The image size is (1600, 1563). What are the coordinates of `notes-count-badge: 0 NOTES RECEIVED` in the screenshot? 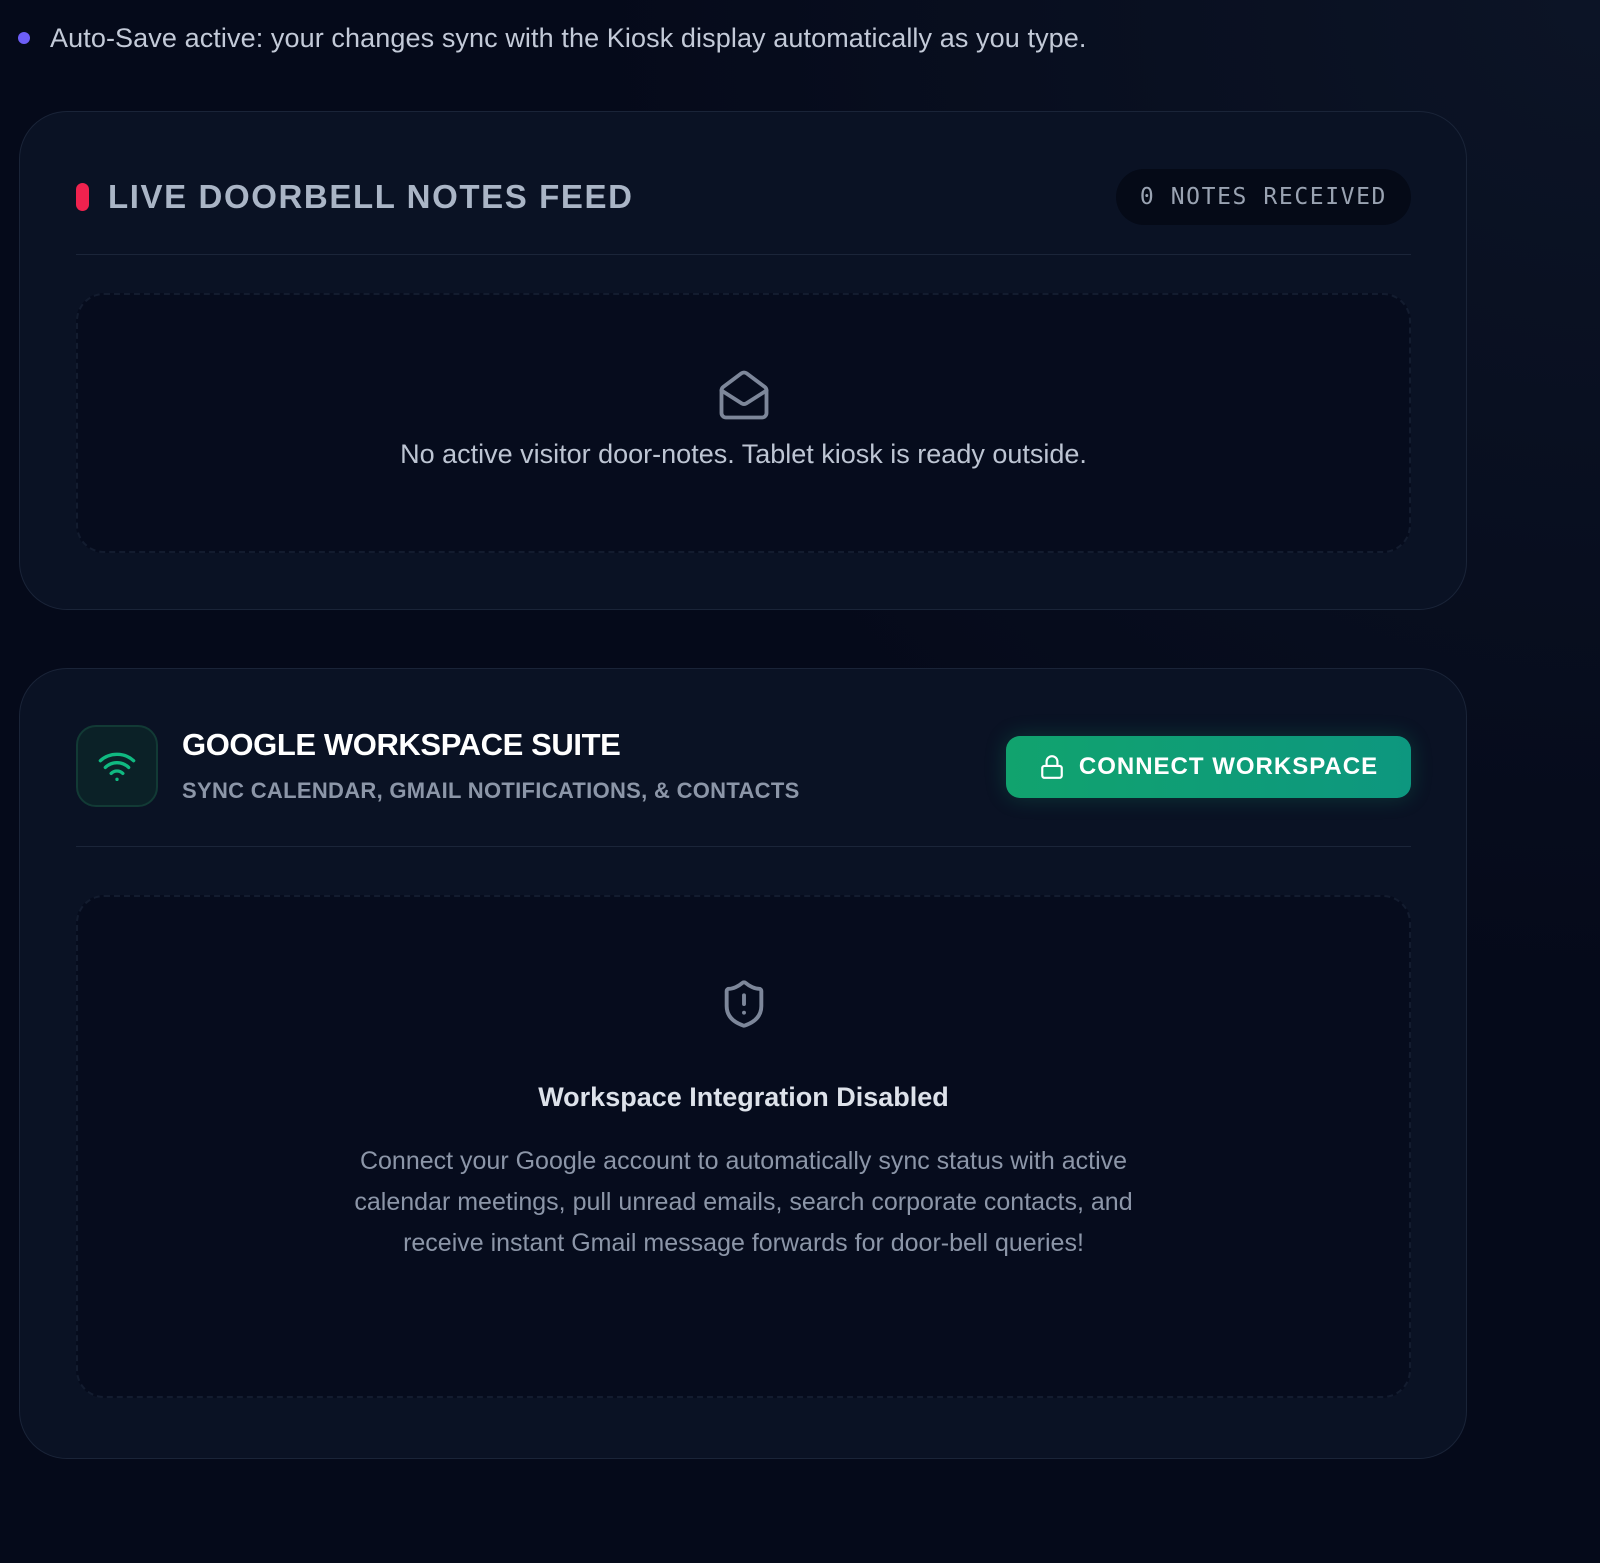 It's located at (1263, 197).